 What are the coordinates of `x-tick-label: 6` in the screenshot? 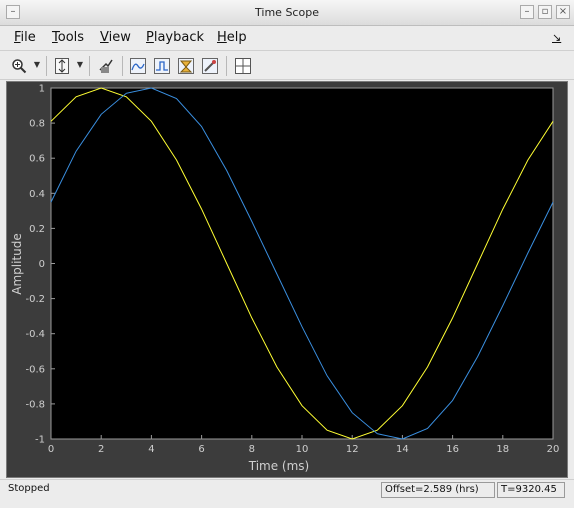 It's located at (201, 449).